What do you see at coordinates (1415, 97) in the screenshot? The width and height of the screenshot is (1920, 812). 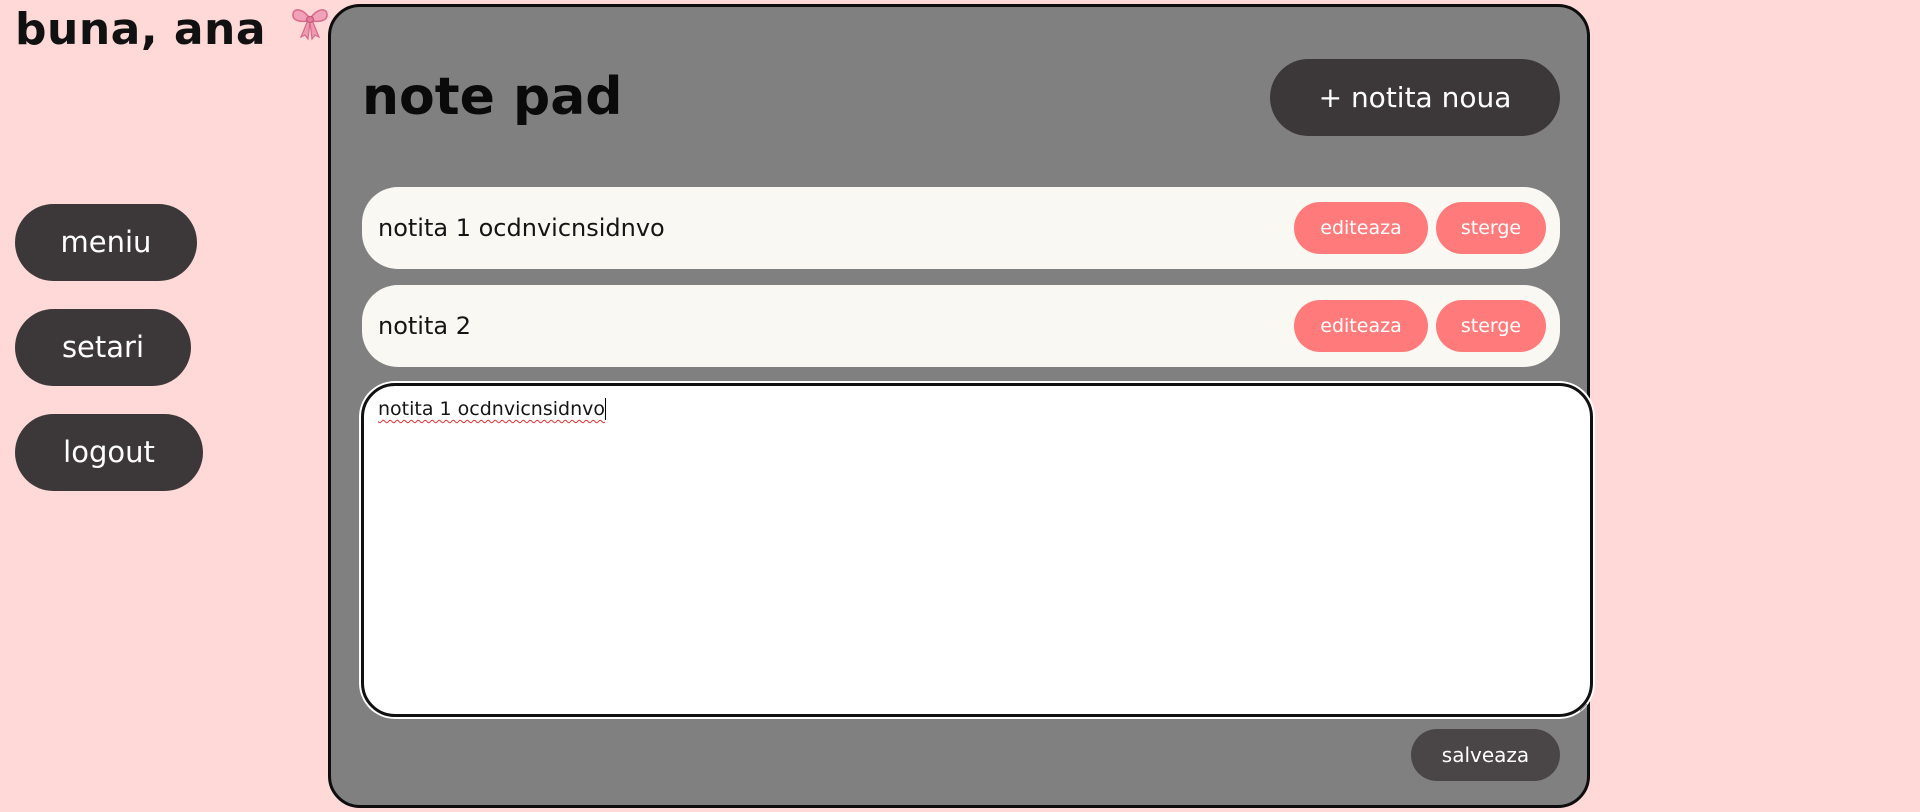 I see `new-note-button: + notita noua` at bounding box center [1415, 97].